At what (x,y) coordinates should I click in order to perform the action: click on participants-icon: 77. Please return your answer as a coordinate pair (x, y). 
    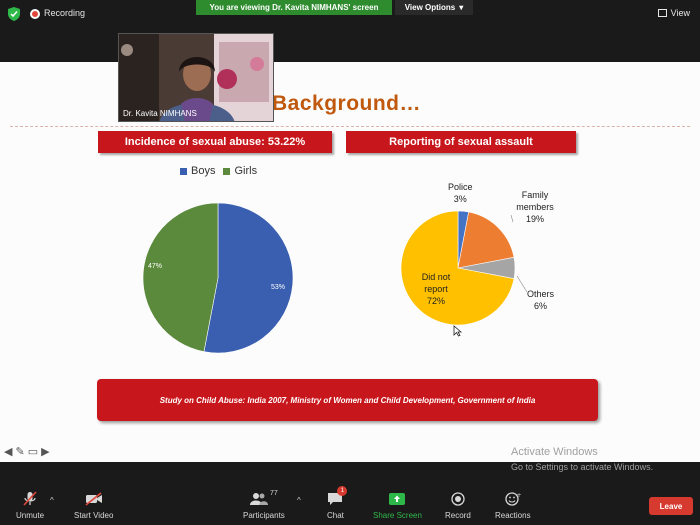
    Looking at the image, I should click on (264, 499).